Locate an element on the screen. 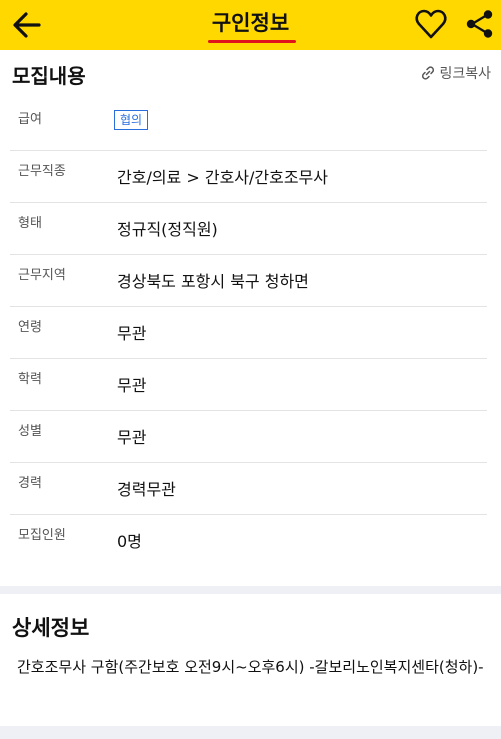  info-row-headcount: 모집인원 0명 is located at coordinates (248, 540).